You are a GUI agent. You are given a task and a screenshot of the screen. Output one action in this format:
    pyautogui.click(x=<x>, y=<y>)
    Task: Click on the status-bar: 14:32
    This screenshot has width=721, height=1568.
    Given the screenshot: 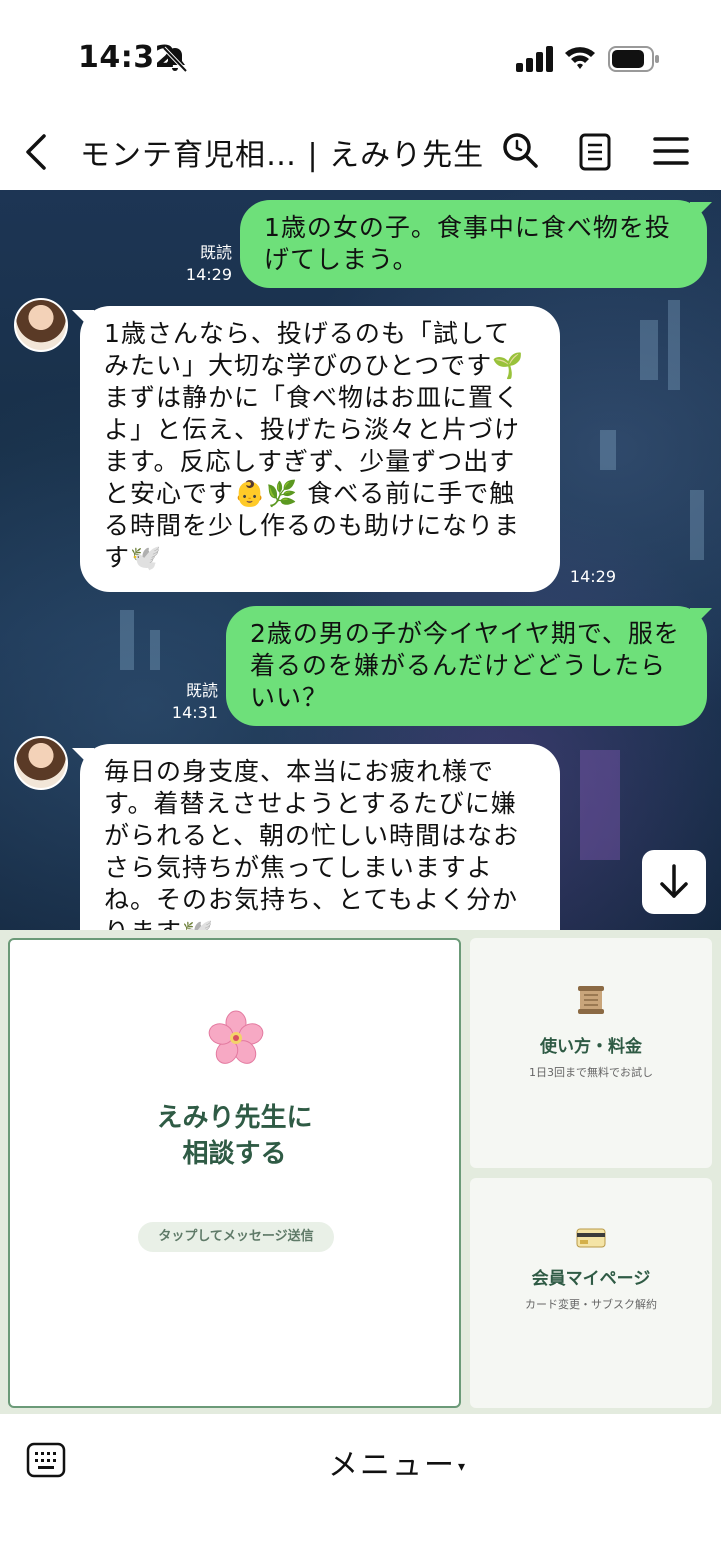 What is the action you would take?
    pyautogui.click(x=360, y=55)
    